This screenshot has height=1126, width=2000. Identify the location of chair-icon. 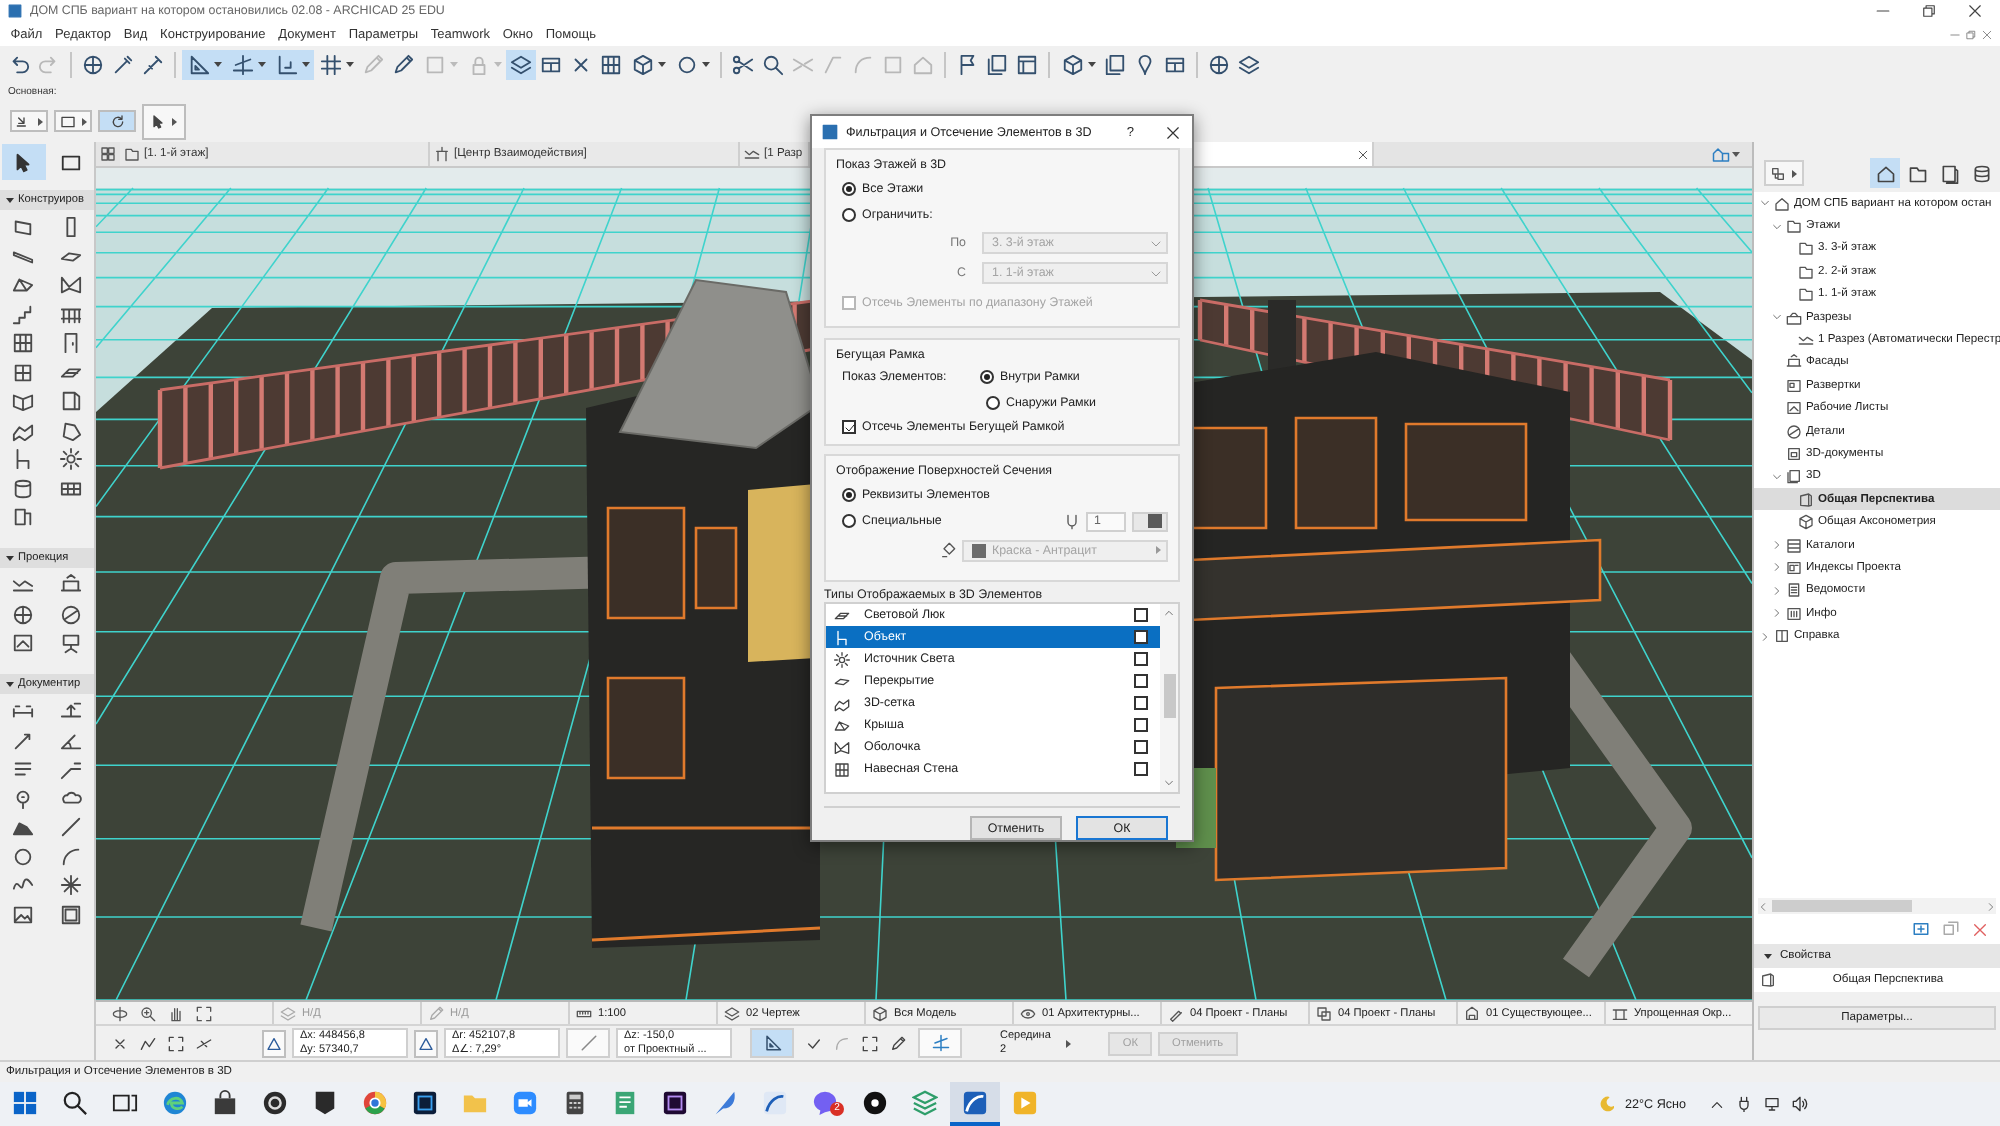
(23, 459).